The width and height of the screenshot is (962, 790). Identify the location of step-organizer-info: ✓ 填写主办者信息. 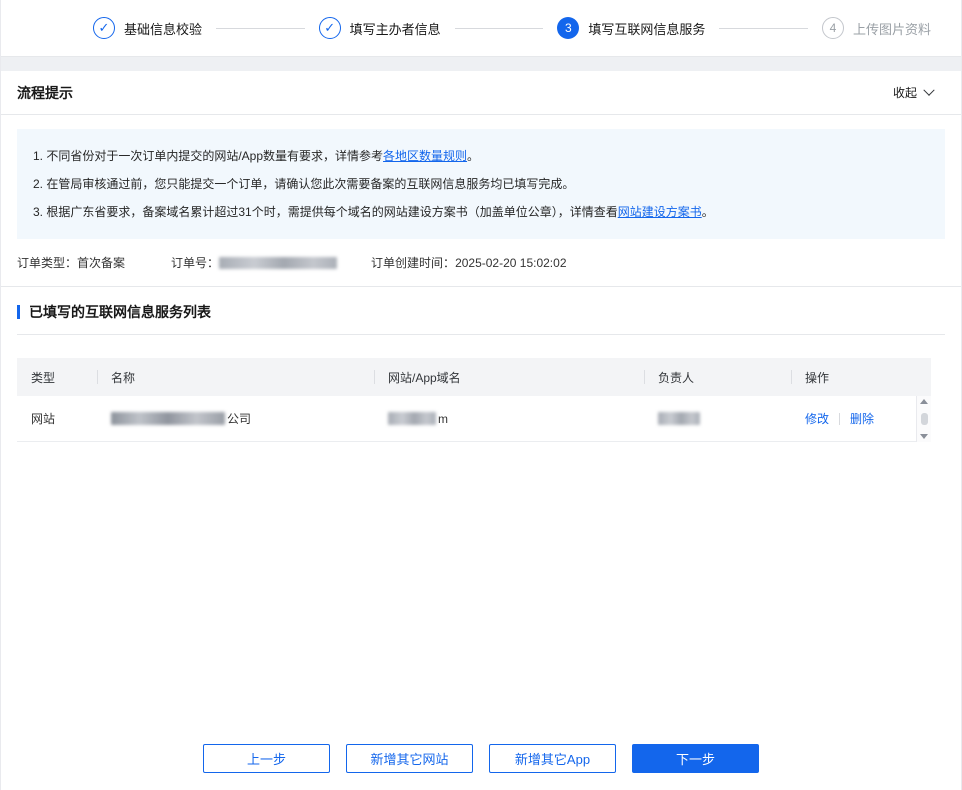
(379, 28).